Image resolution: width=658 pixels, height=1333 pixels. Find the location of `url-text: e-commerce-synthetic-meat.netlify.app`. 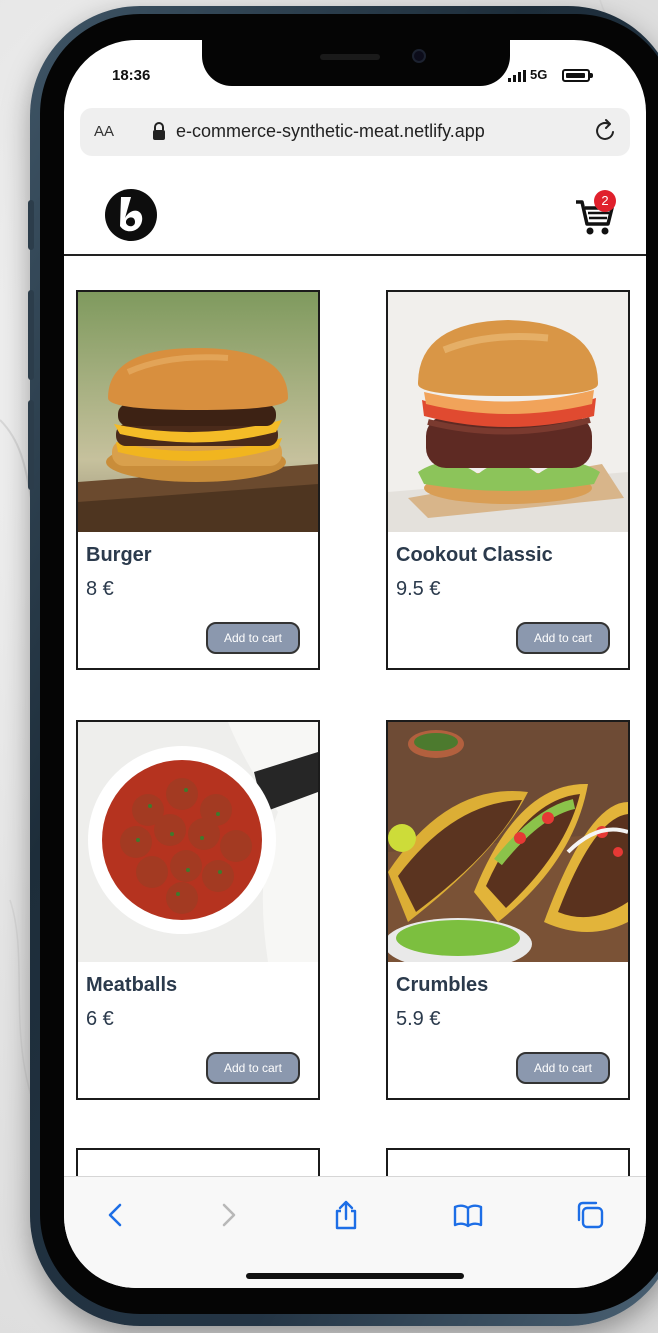

url-text: e-commerce-synthetic-meat.netlify.app is located at coordinates (330, 131).